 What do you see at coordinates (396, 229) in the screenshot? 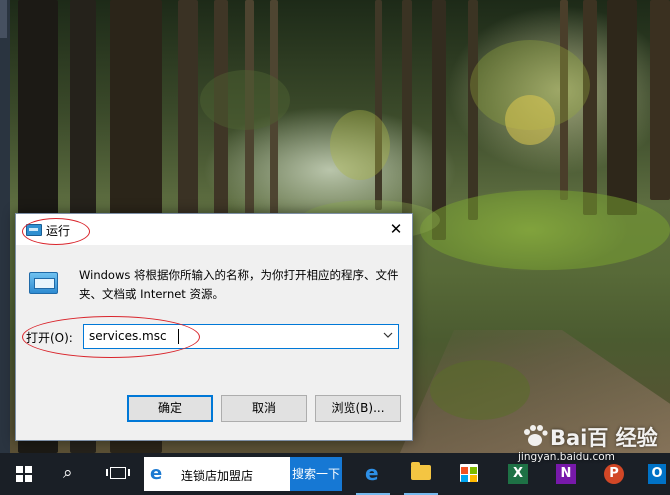
I see `close-button: ✕` at bounding box center [396, 229].